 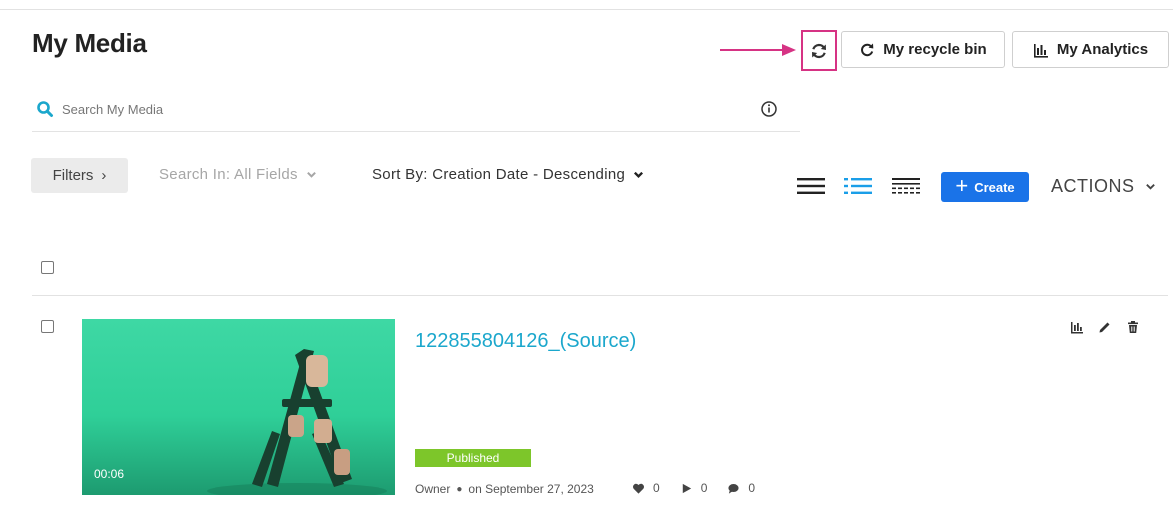 I want to click on row-actions, so click(x=1105, y=327).